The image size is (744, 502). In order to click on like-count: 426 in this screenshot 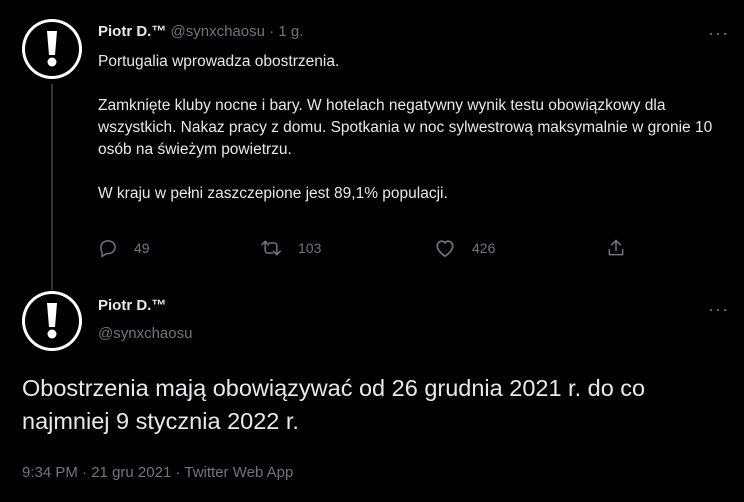, I will do `click(484, 248)`.